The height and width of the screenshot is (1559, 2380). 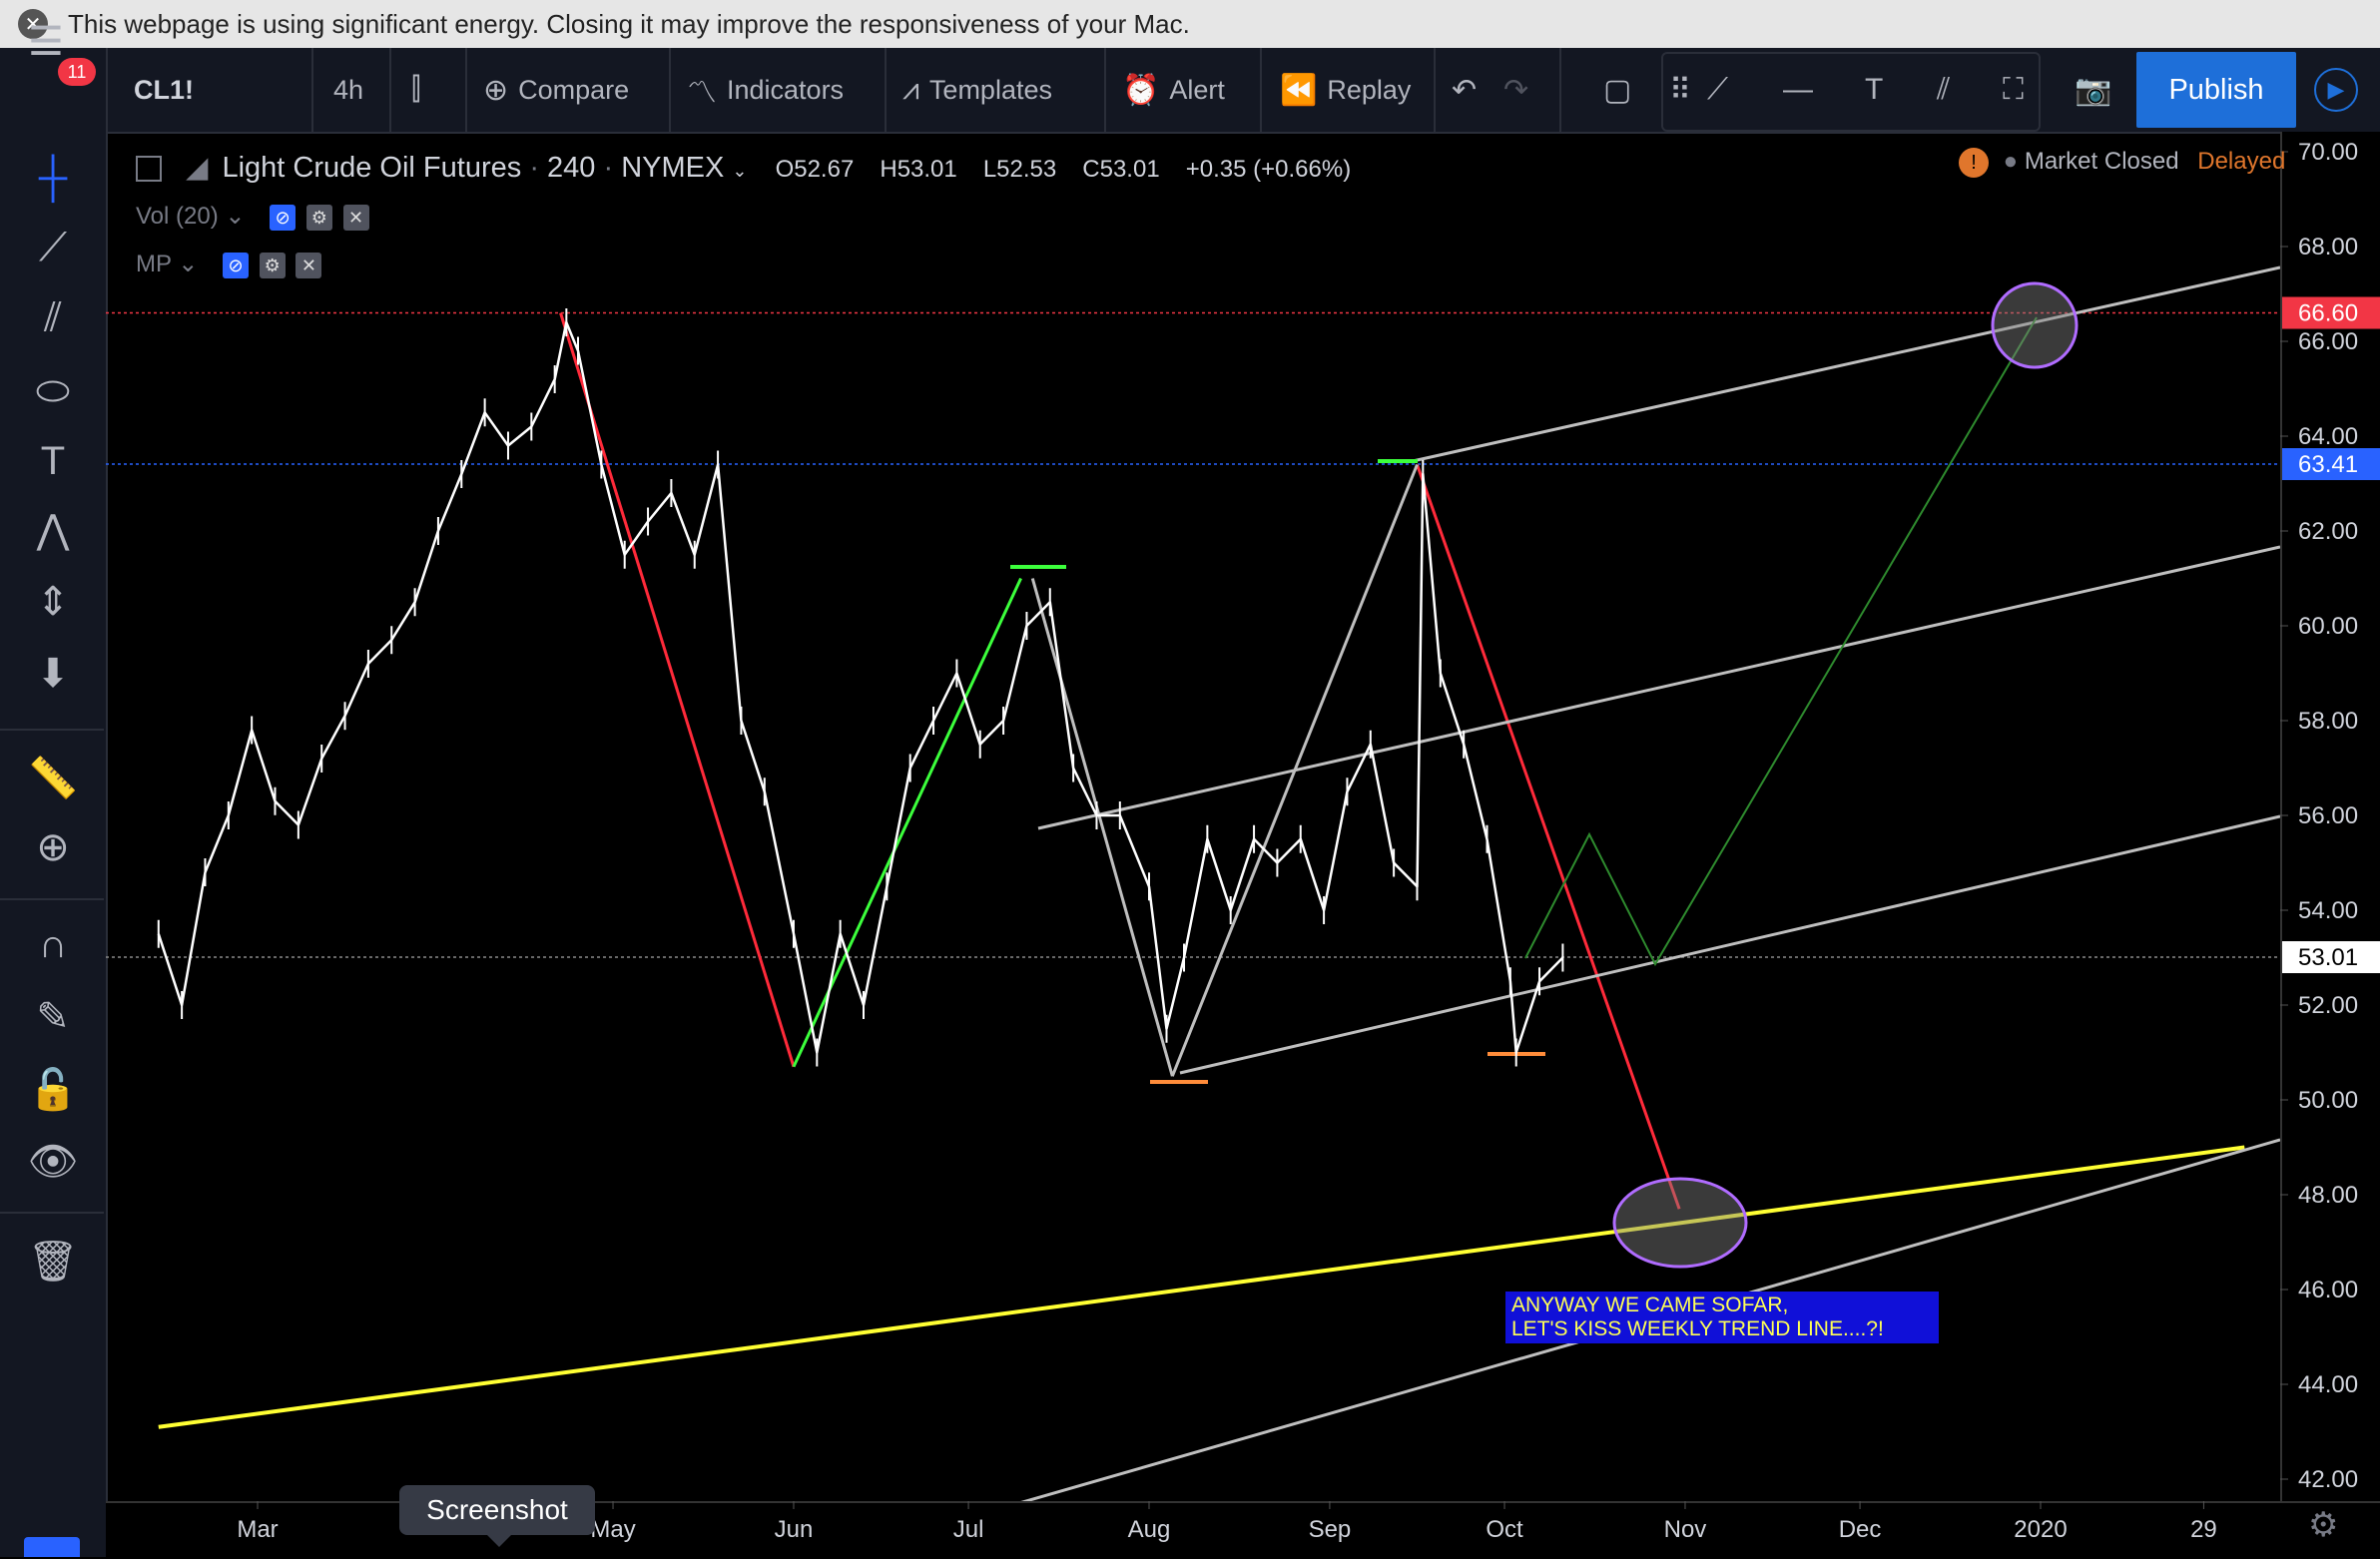 What do you see at coordinates (1798, 89) in the screenshot?
I see `horizontal-line-icon: —` at bounding box center [1798, 89].